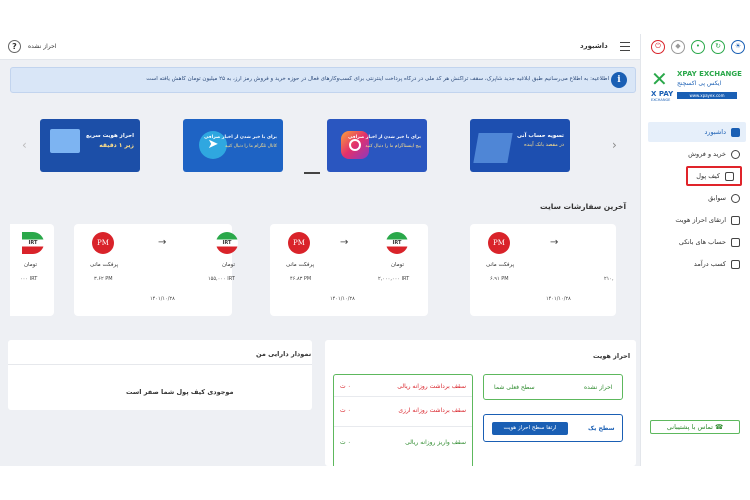 This screenshot has width=750, height=500. Describe the element at coordinates (698, 47) in the screenshot. I see `bell-icon: •` at that location.